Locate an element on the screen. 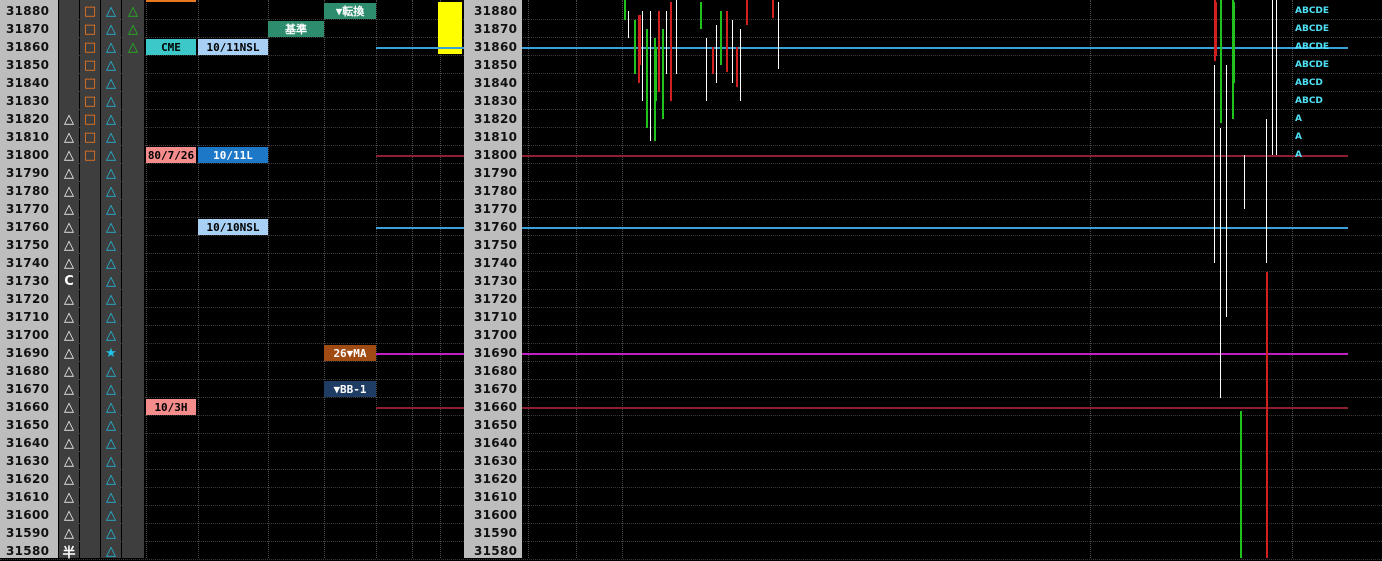 This screenshot has width=1382, height=561. level-label: ▼転換 is located at coordinates (350, 11).